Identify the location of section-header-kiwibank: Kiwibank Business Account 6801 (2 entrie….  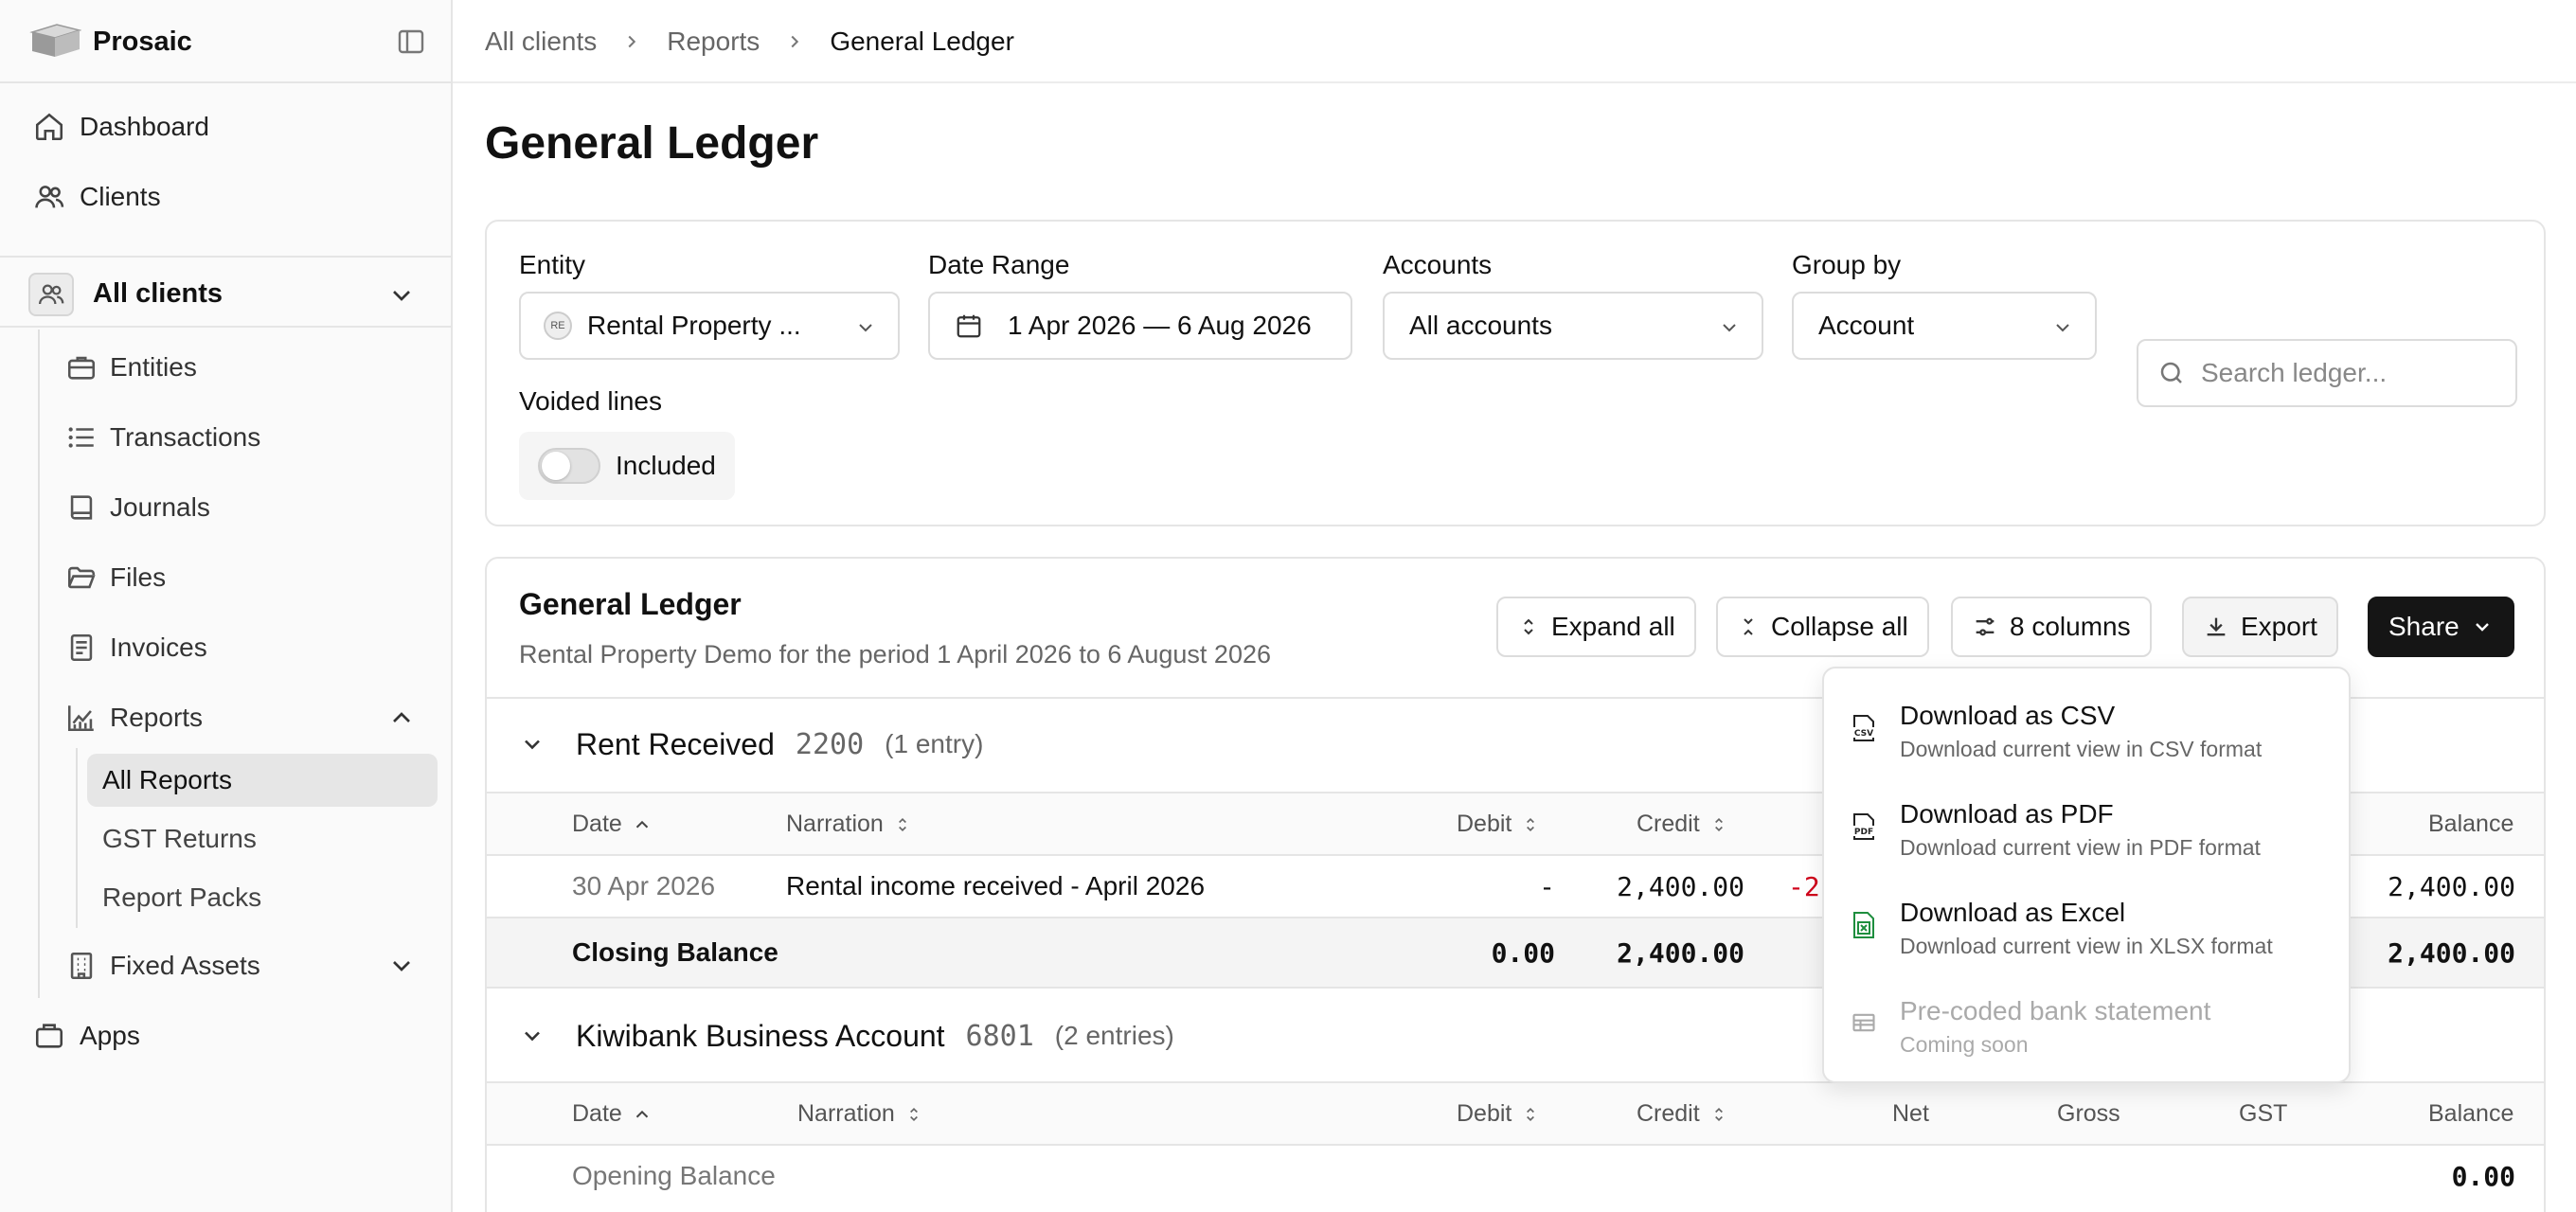
(846, 1035).